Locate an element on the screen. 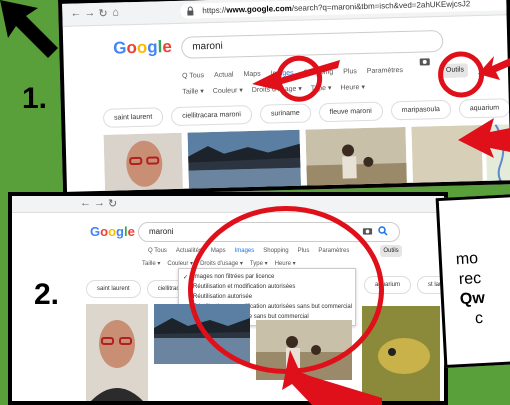 This screenshot has height=405, width=510. step-number-2: 2. is located at coordinates (47, 294).